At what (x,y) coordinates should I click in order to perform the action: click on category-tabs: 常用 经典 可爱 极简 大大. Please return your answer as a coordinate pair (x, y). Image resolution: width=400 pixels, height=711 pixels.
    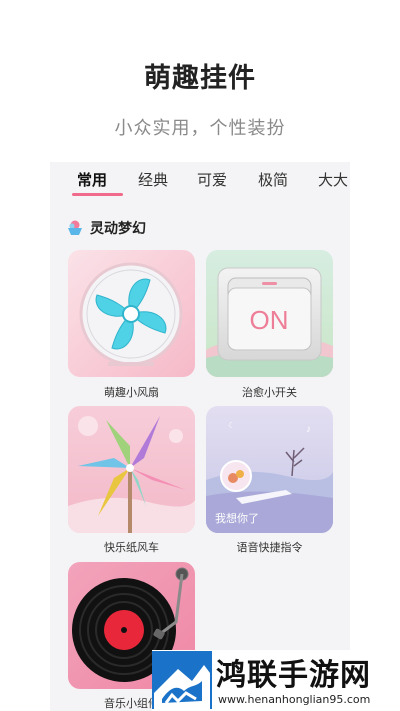
    Looking at the image, I should click on (200, 180).